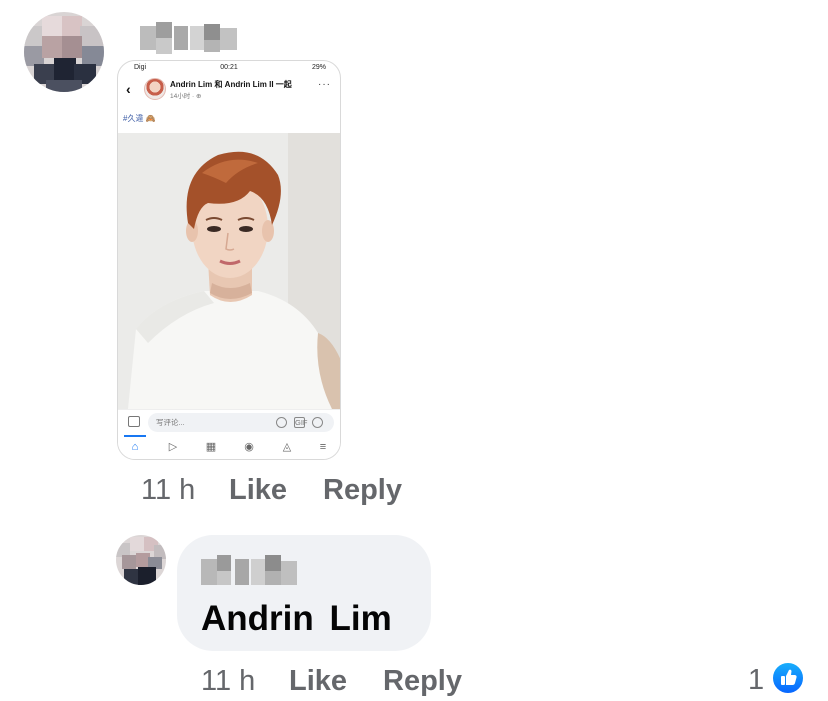 The image size is (828, 701). What do you see at coordinates (324, 84) in the screenshot?
I see `more-dots-icon: ···` at bounding box center [324, 84].